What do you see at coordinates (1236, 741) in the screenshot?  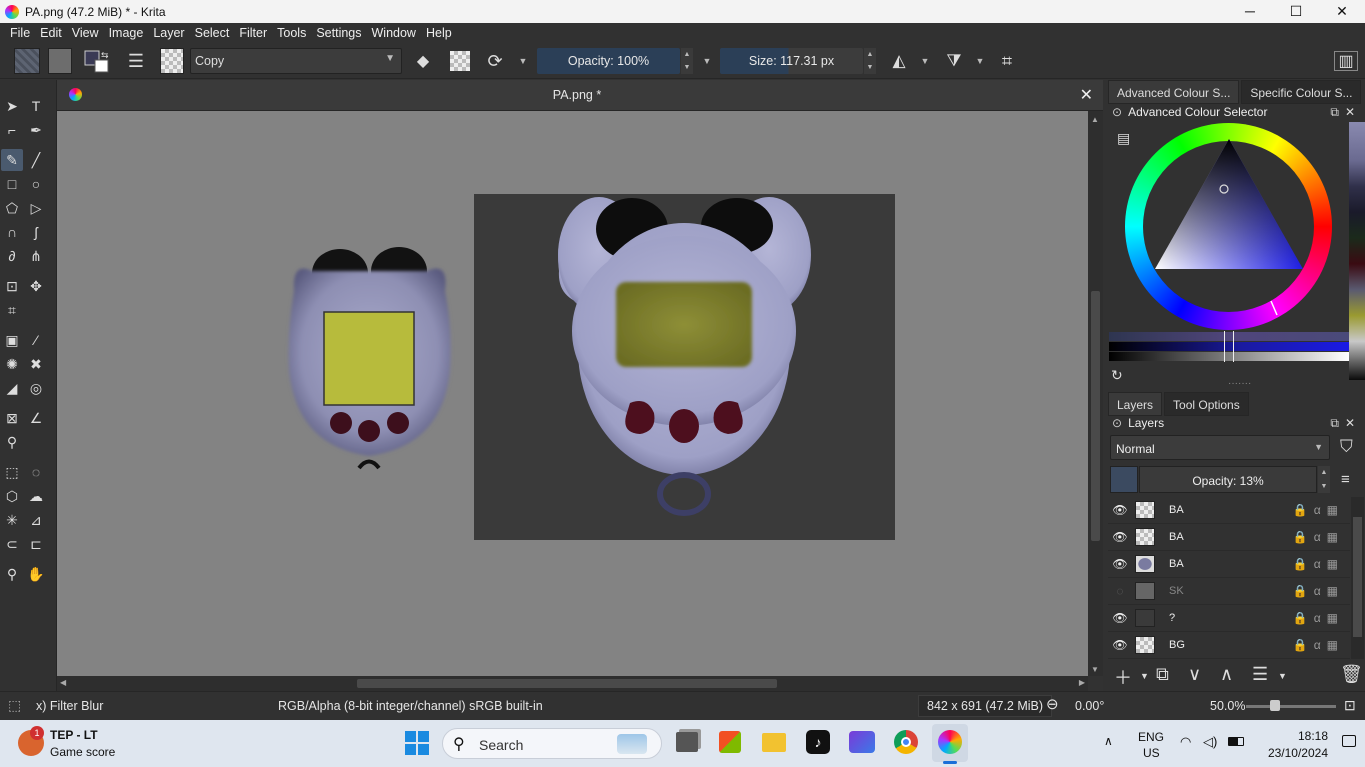 I see `battery-icon` at bounding box center [1236, 741].